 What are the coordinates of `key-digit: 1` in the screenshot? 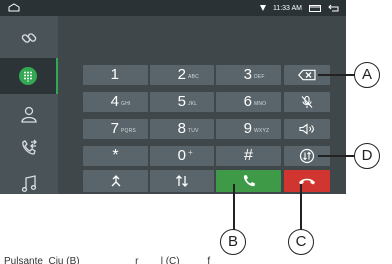 It's located at (114, 74).